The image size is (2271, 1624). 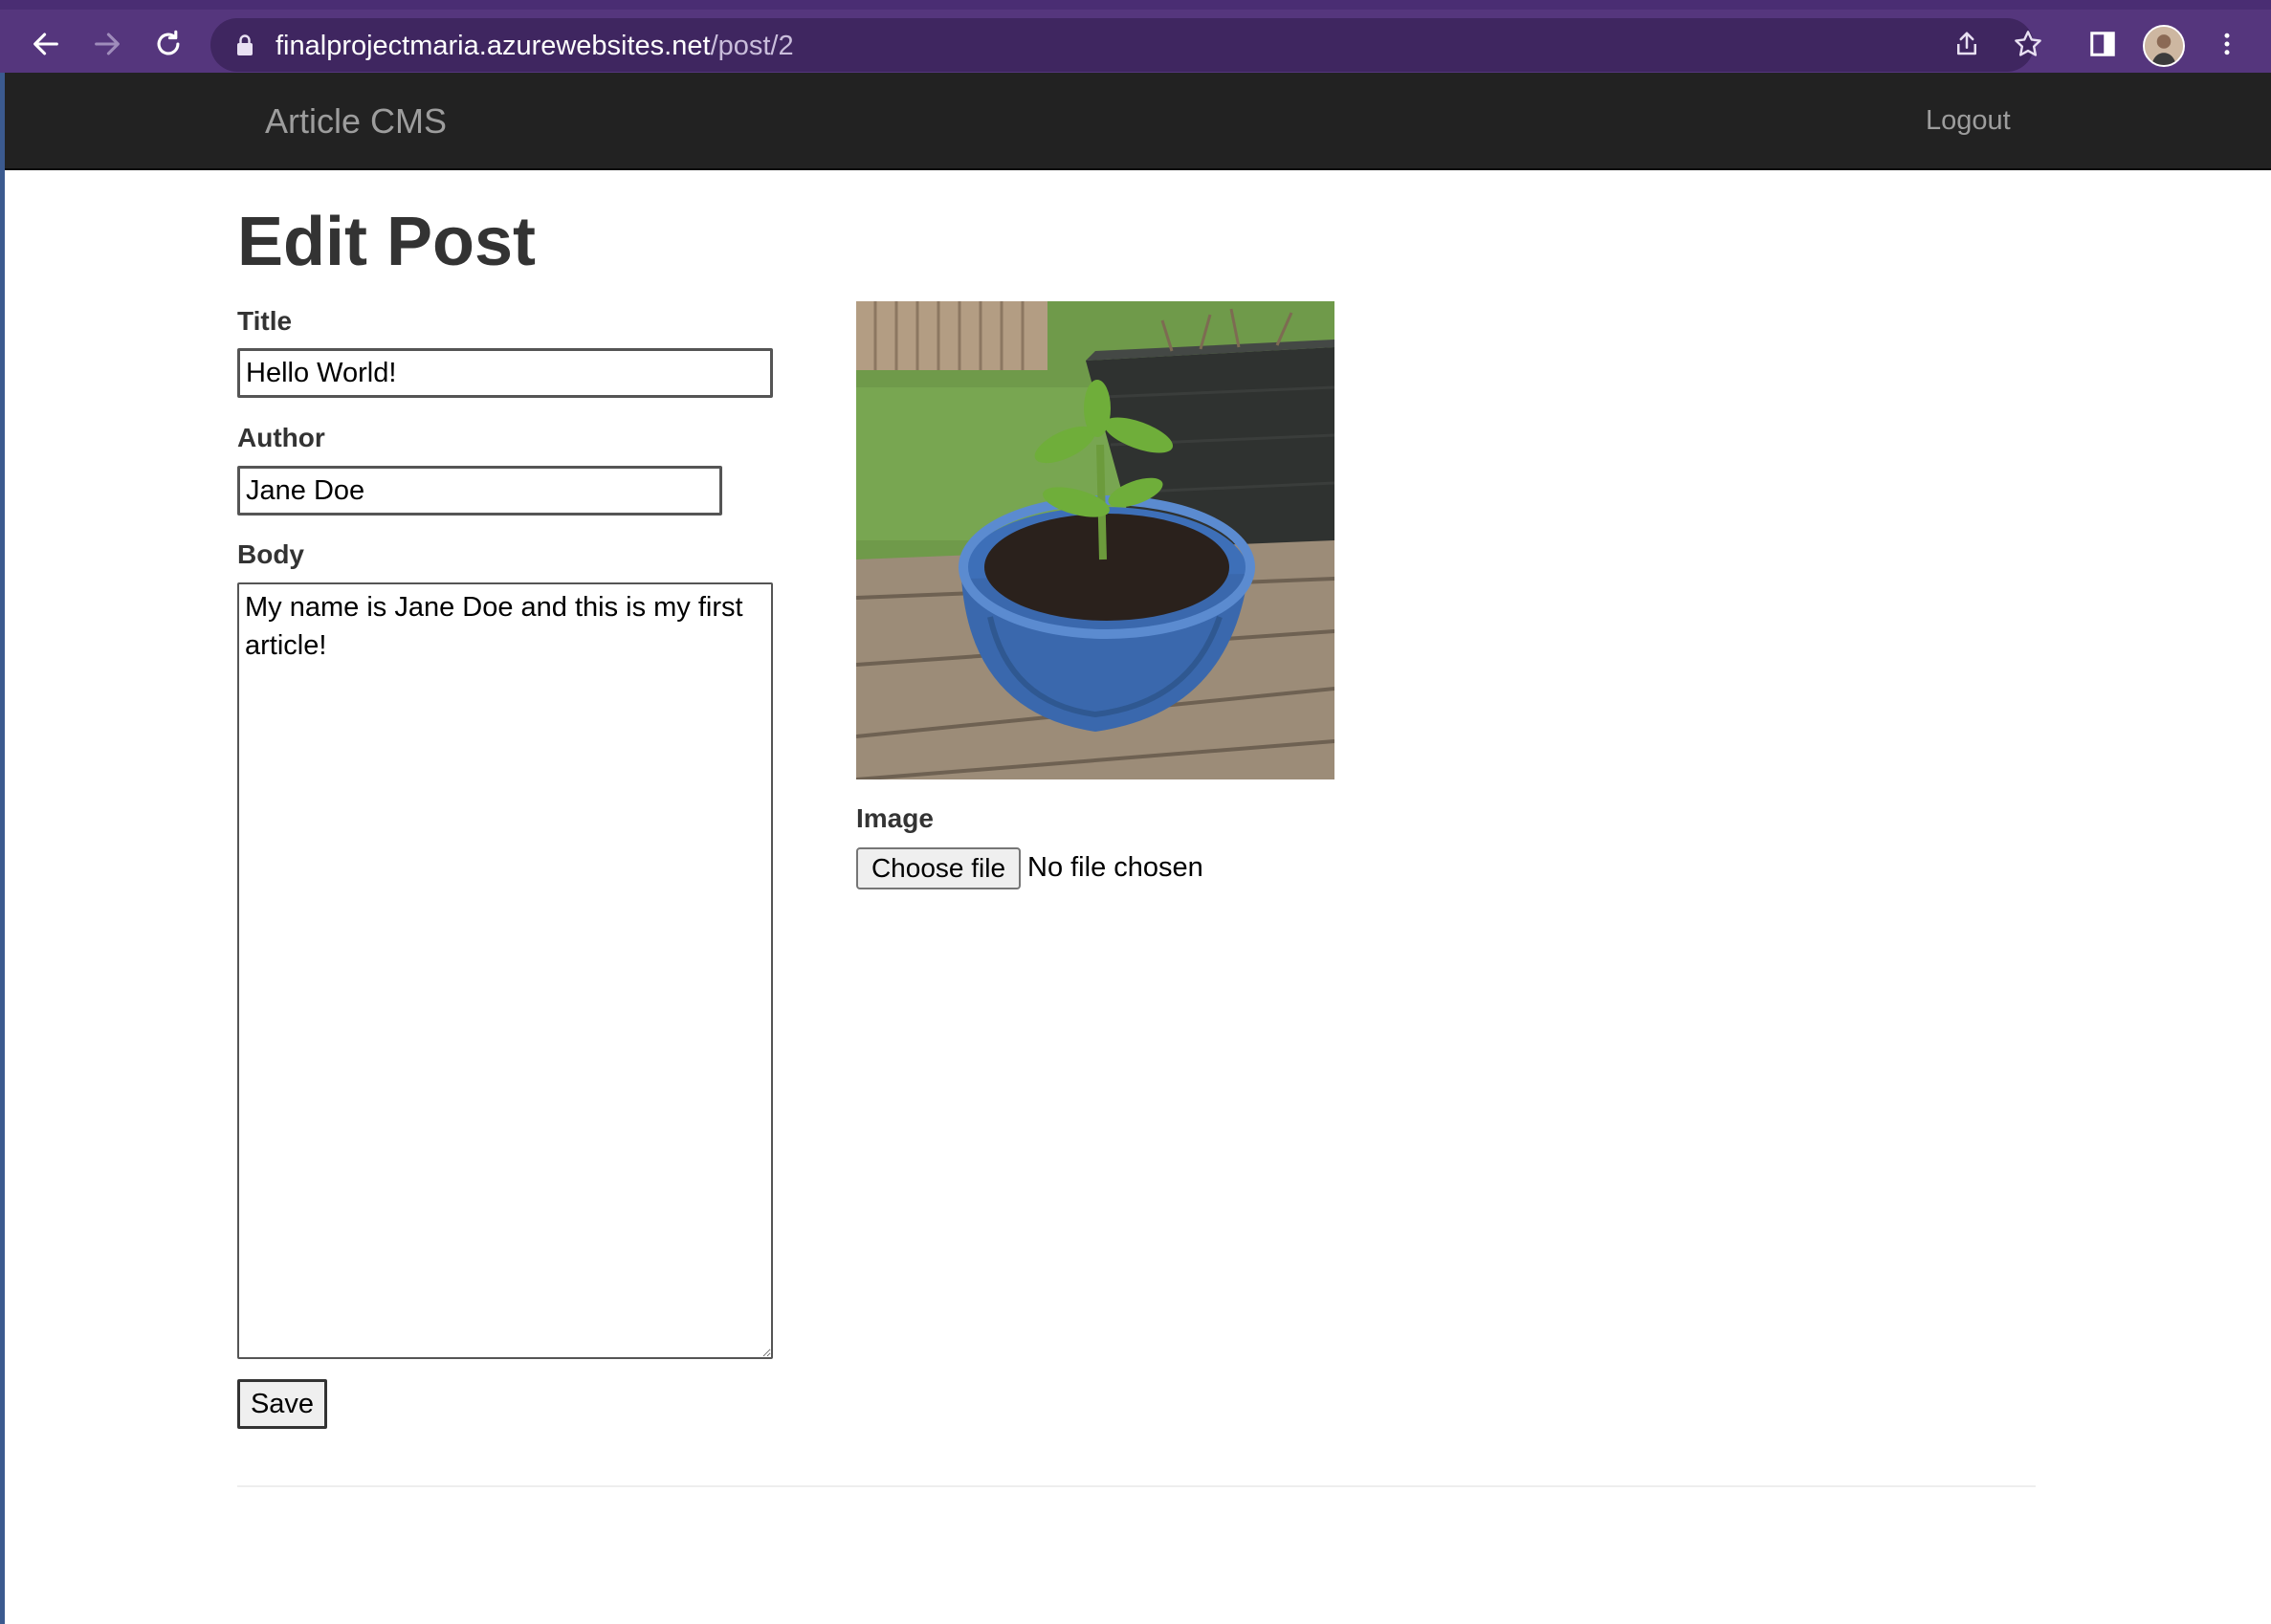 What do you see at coordinates (270, 554) in the screenshot?
I see `body-label: Body` at bounding box center [270, 554].